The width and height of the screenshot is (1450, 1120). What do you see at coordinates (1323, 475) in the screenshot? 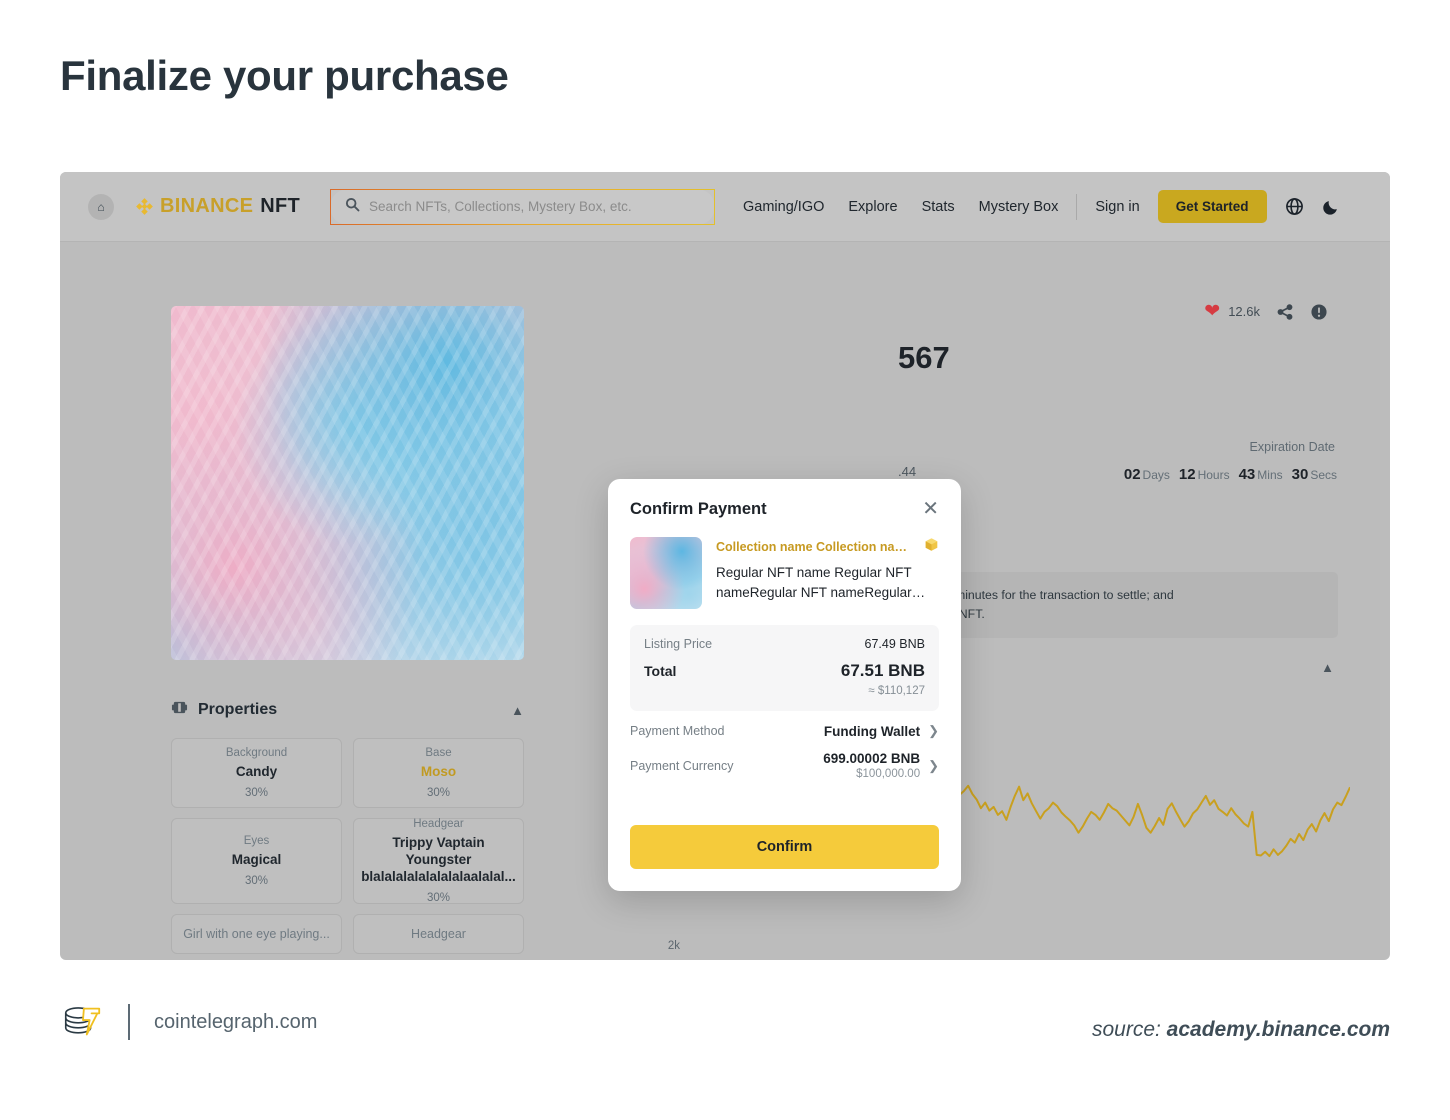
I see `countdown-secs-unit: Secs` at bounding box center [1323, 475].